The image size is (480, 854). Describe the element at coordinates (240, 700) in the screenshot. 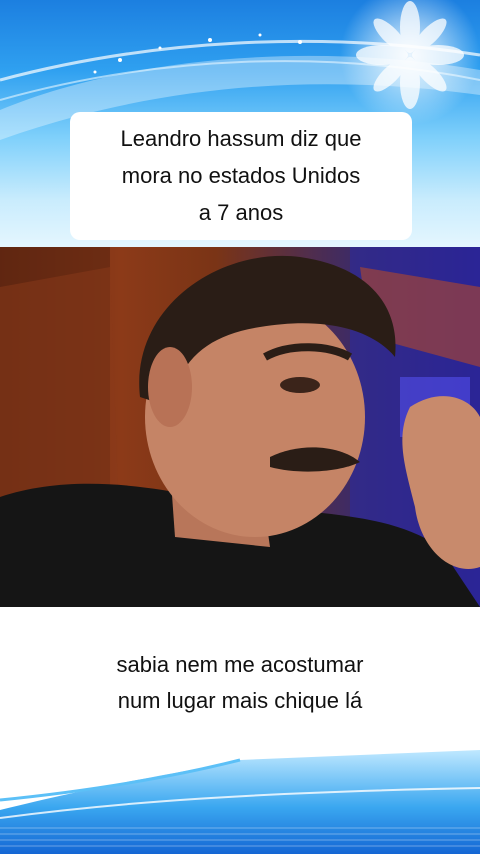

I see `subtitle-line-2: num lugar mais chique lá` at that location.